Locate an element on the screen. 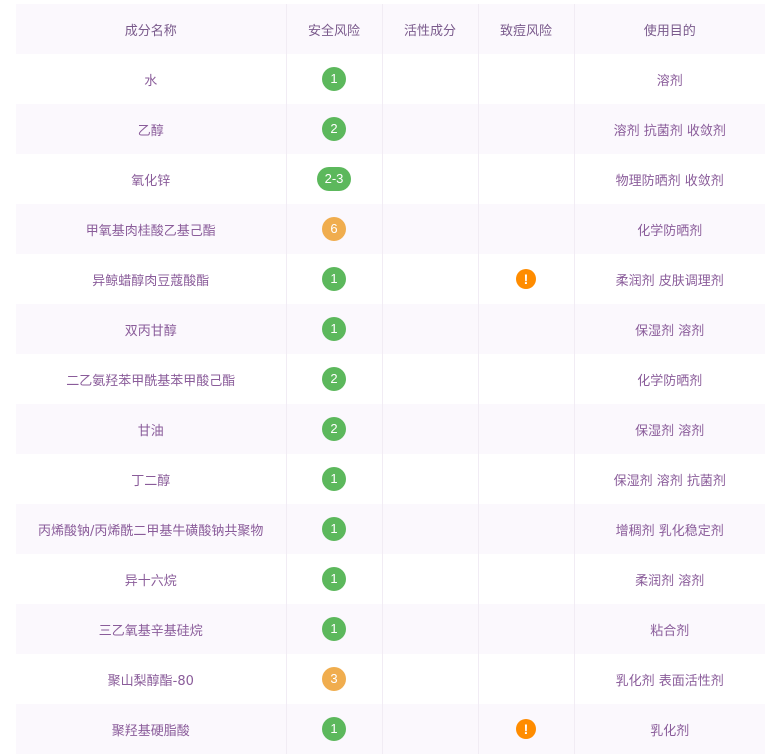  purpose-cell: 柔润剂 溶剂 is located at coordinates (669, 579).